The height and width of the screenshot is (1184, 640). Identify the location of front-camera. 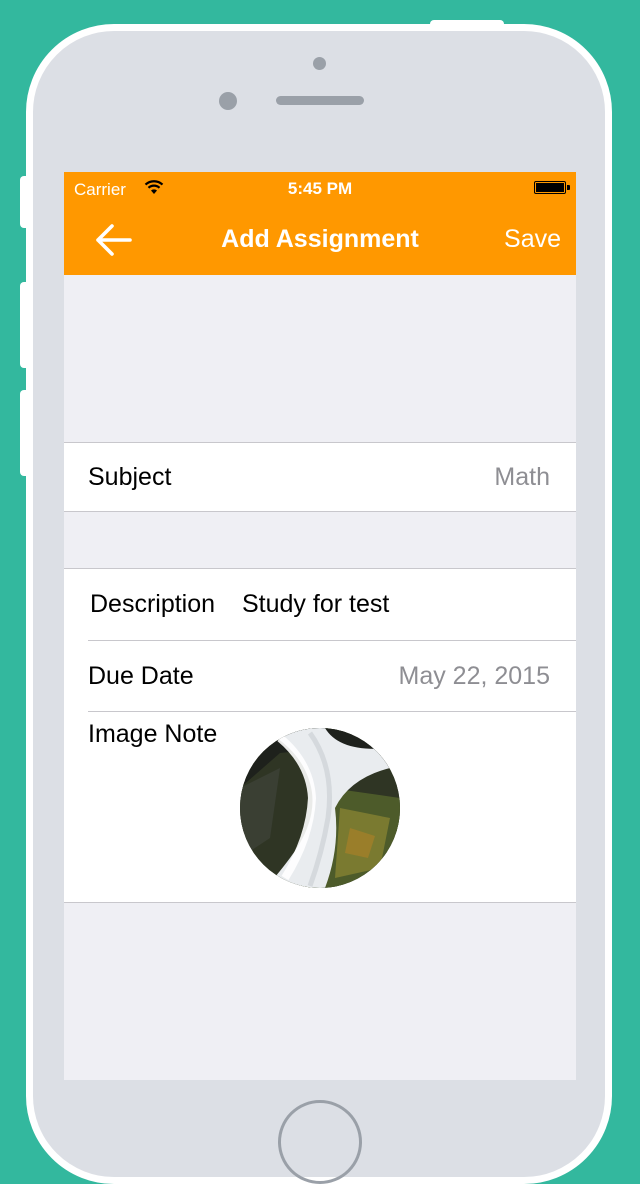
(319, 63).